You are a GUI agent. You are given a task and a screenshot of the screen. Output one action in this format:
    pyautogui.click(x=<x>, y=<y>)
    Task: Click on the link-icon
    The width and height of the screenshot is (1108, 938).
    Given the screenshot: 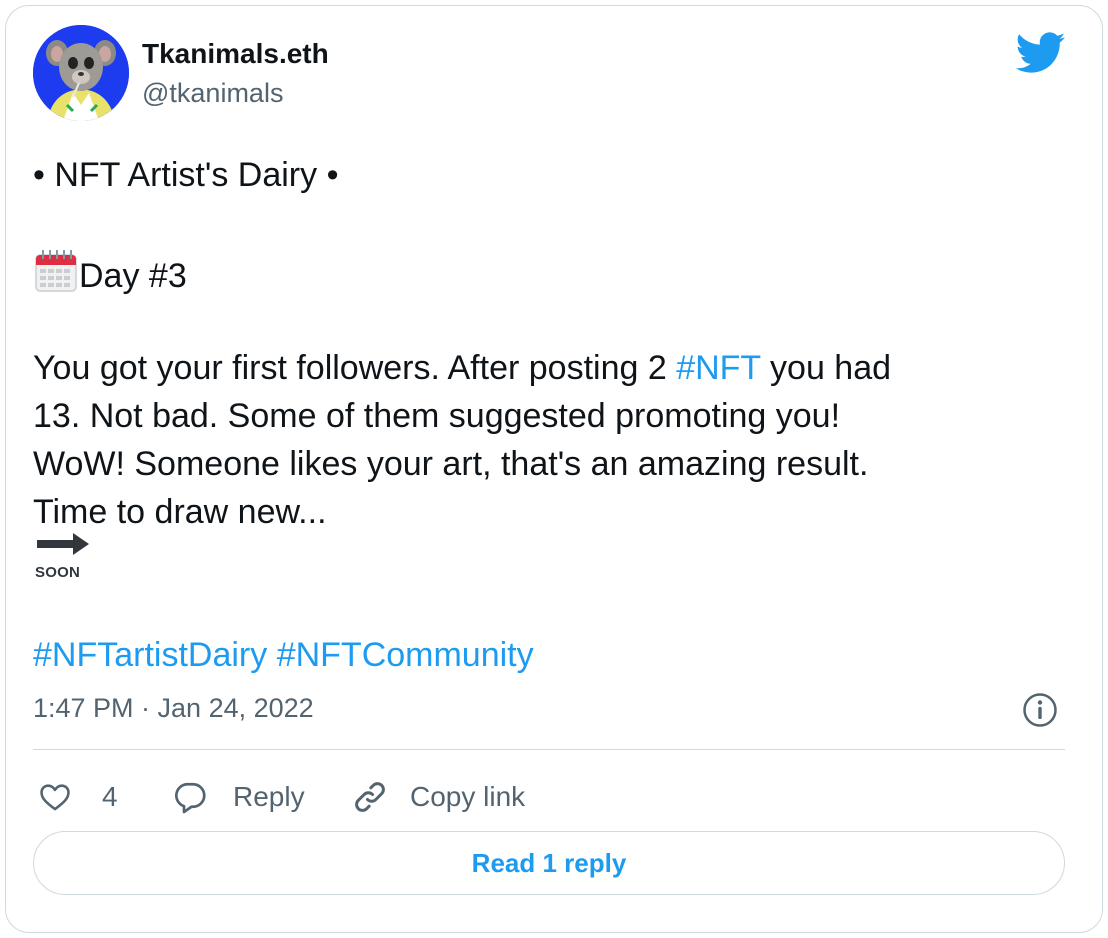 What is the action you would take?
    pyautogui.click(x=370, y=797)
    